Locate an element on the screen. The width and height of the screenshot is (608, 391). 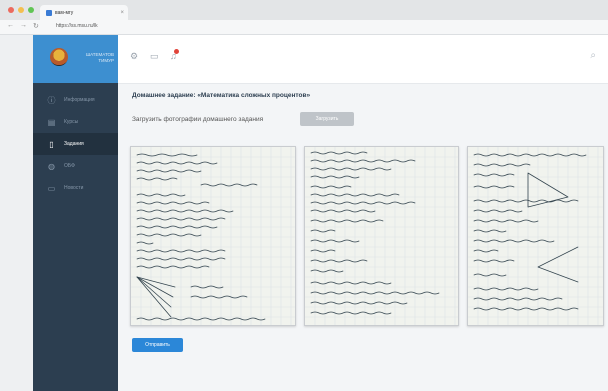
reload-icon: ↻ is located at coordinates (36, 26).